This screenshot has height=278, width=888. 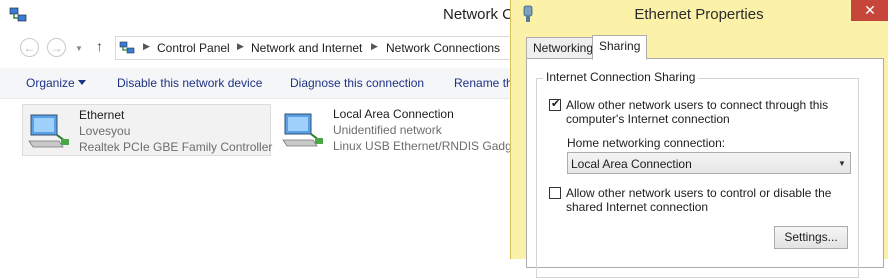 What do you see at coordinates (563, 47) in the screenshot?
I see `tab-networking: Networking` at bounding box center [563, 47].